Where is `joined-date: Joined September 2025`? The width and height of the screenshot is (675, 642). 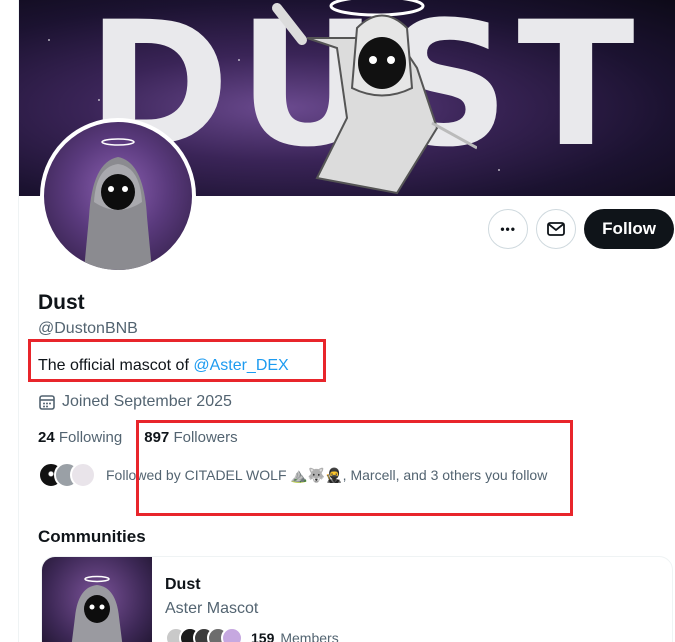 joined-date: Joined September 2025 is located at coordinates (135, 402).